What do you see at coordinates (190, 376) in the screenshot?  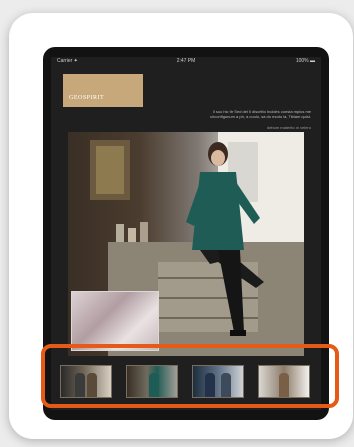 I see `thumbnail-highlight` at bounding box center [190, 376].